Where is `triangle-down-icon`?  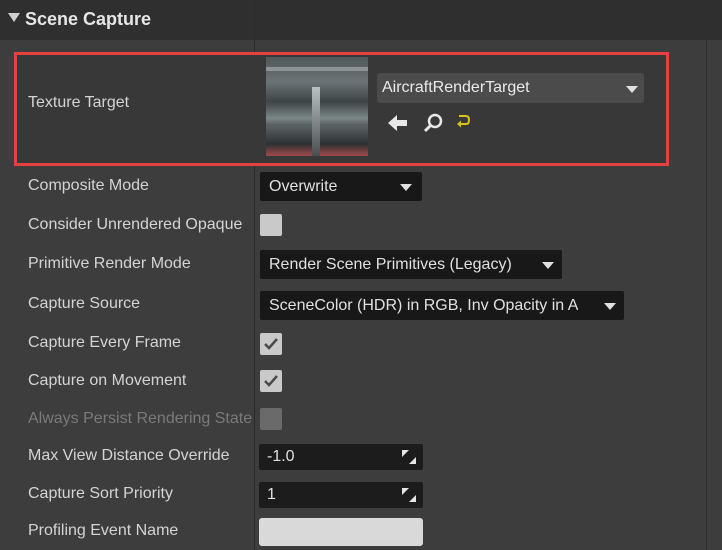 triangle-down-icon is located at coordinates (14, 17).